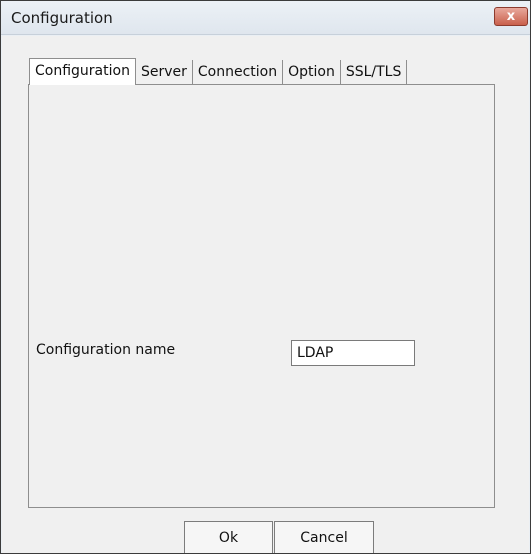  I want to click on configuration-name-label: Configuration name, so click(106, 350).